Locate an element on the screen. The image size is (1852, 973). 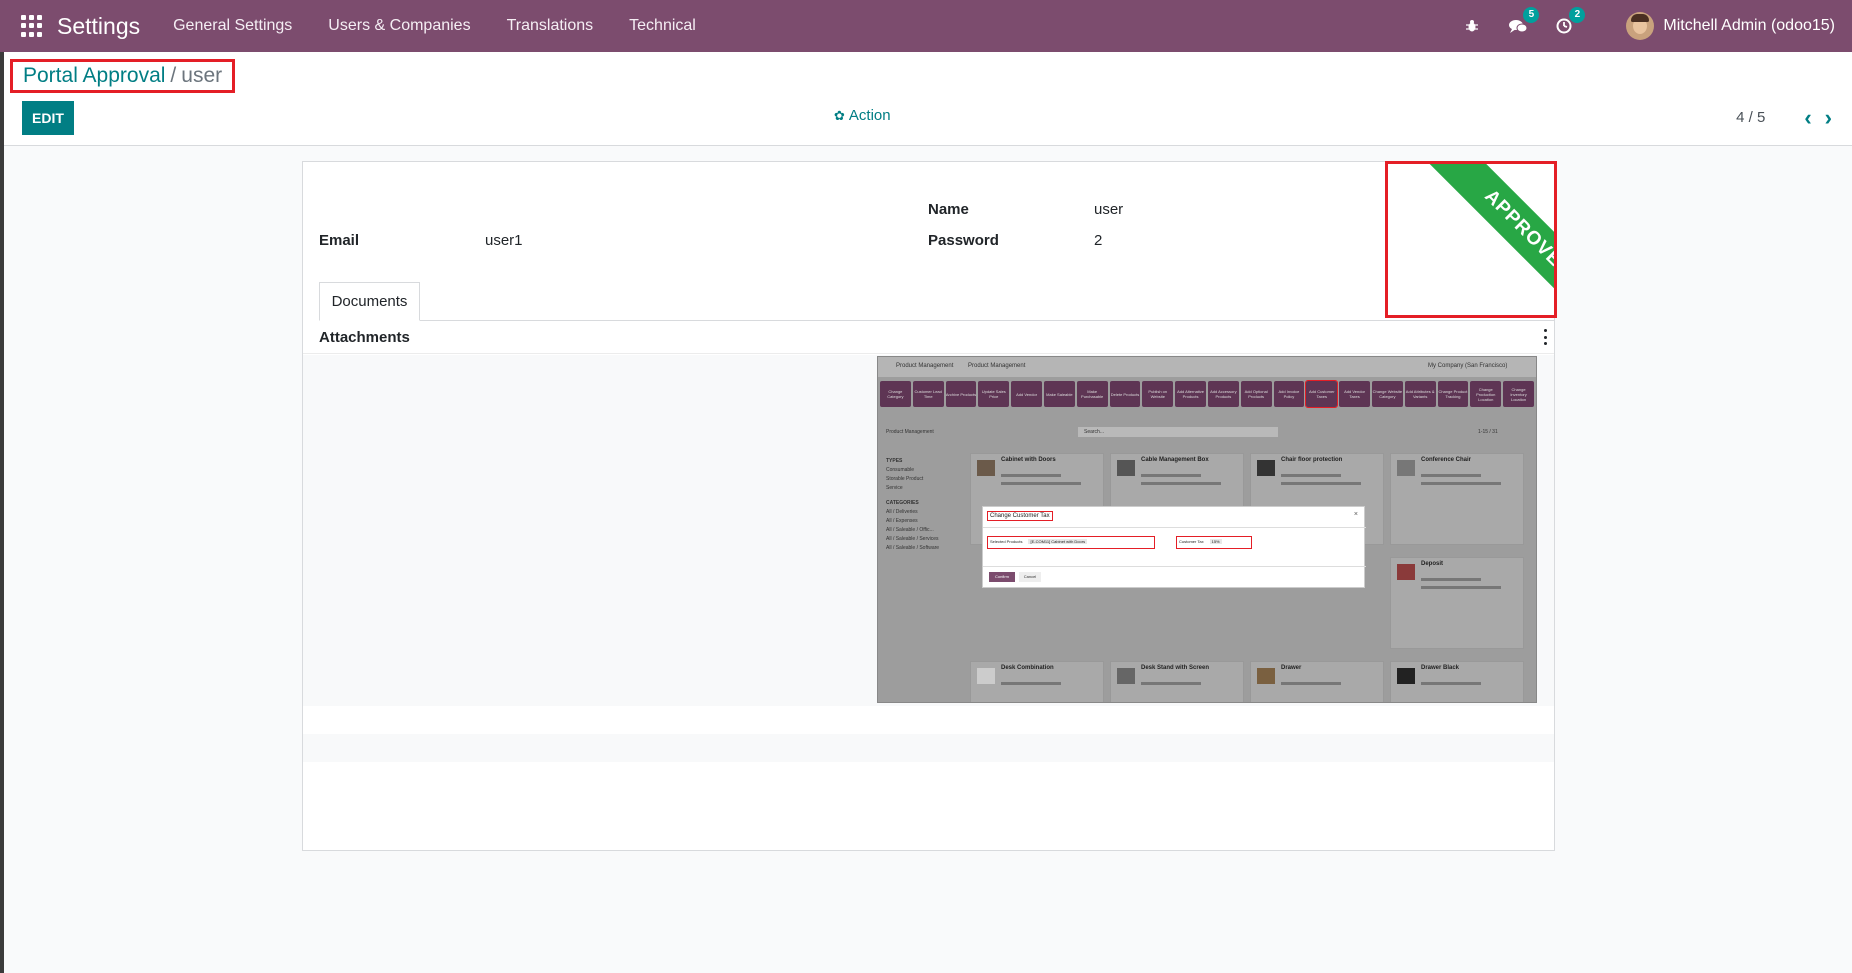
preview-card-title: Conference Chair is located at coordinates (1446, 460).